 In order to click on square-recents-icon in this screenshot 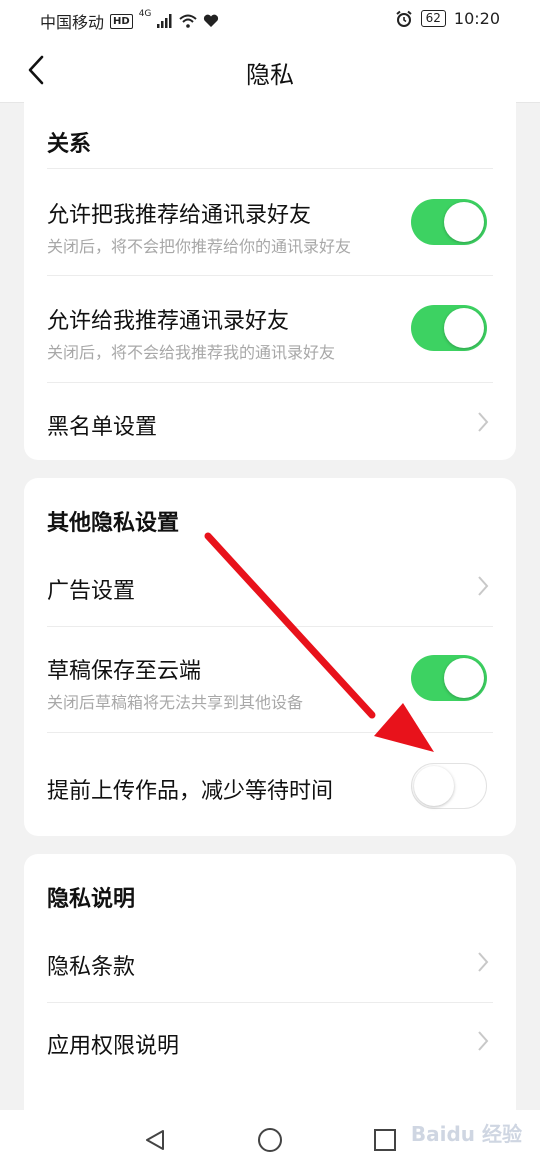, I will do `click(385, 1140)`.